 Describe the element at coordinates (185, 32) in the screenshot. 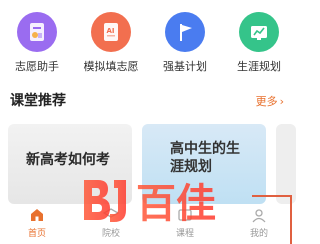

I see `flag-icon` at that location.